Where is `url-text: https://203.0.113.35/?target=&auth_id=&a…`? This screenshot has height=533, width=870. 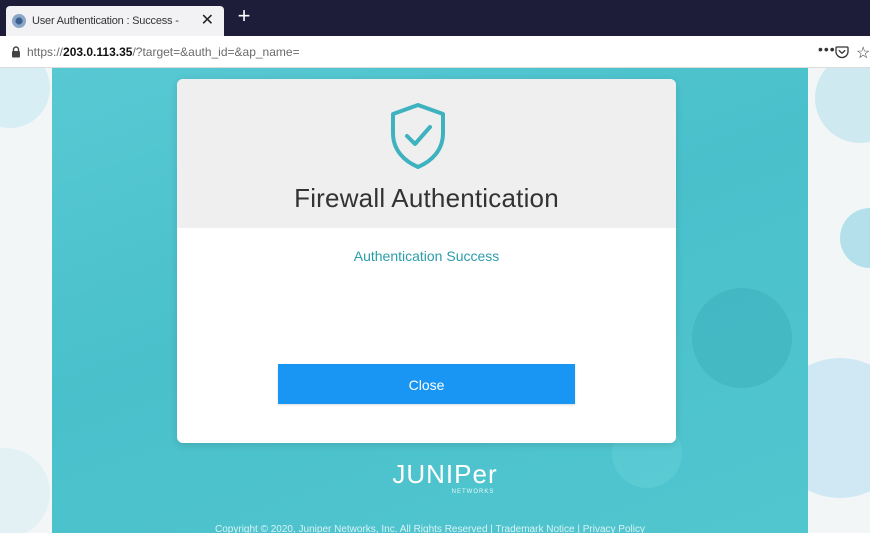 url-text: https://203.0.113.35/?target=&auth_id=&a… is located at coordinates (163, 52).